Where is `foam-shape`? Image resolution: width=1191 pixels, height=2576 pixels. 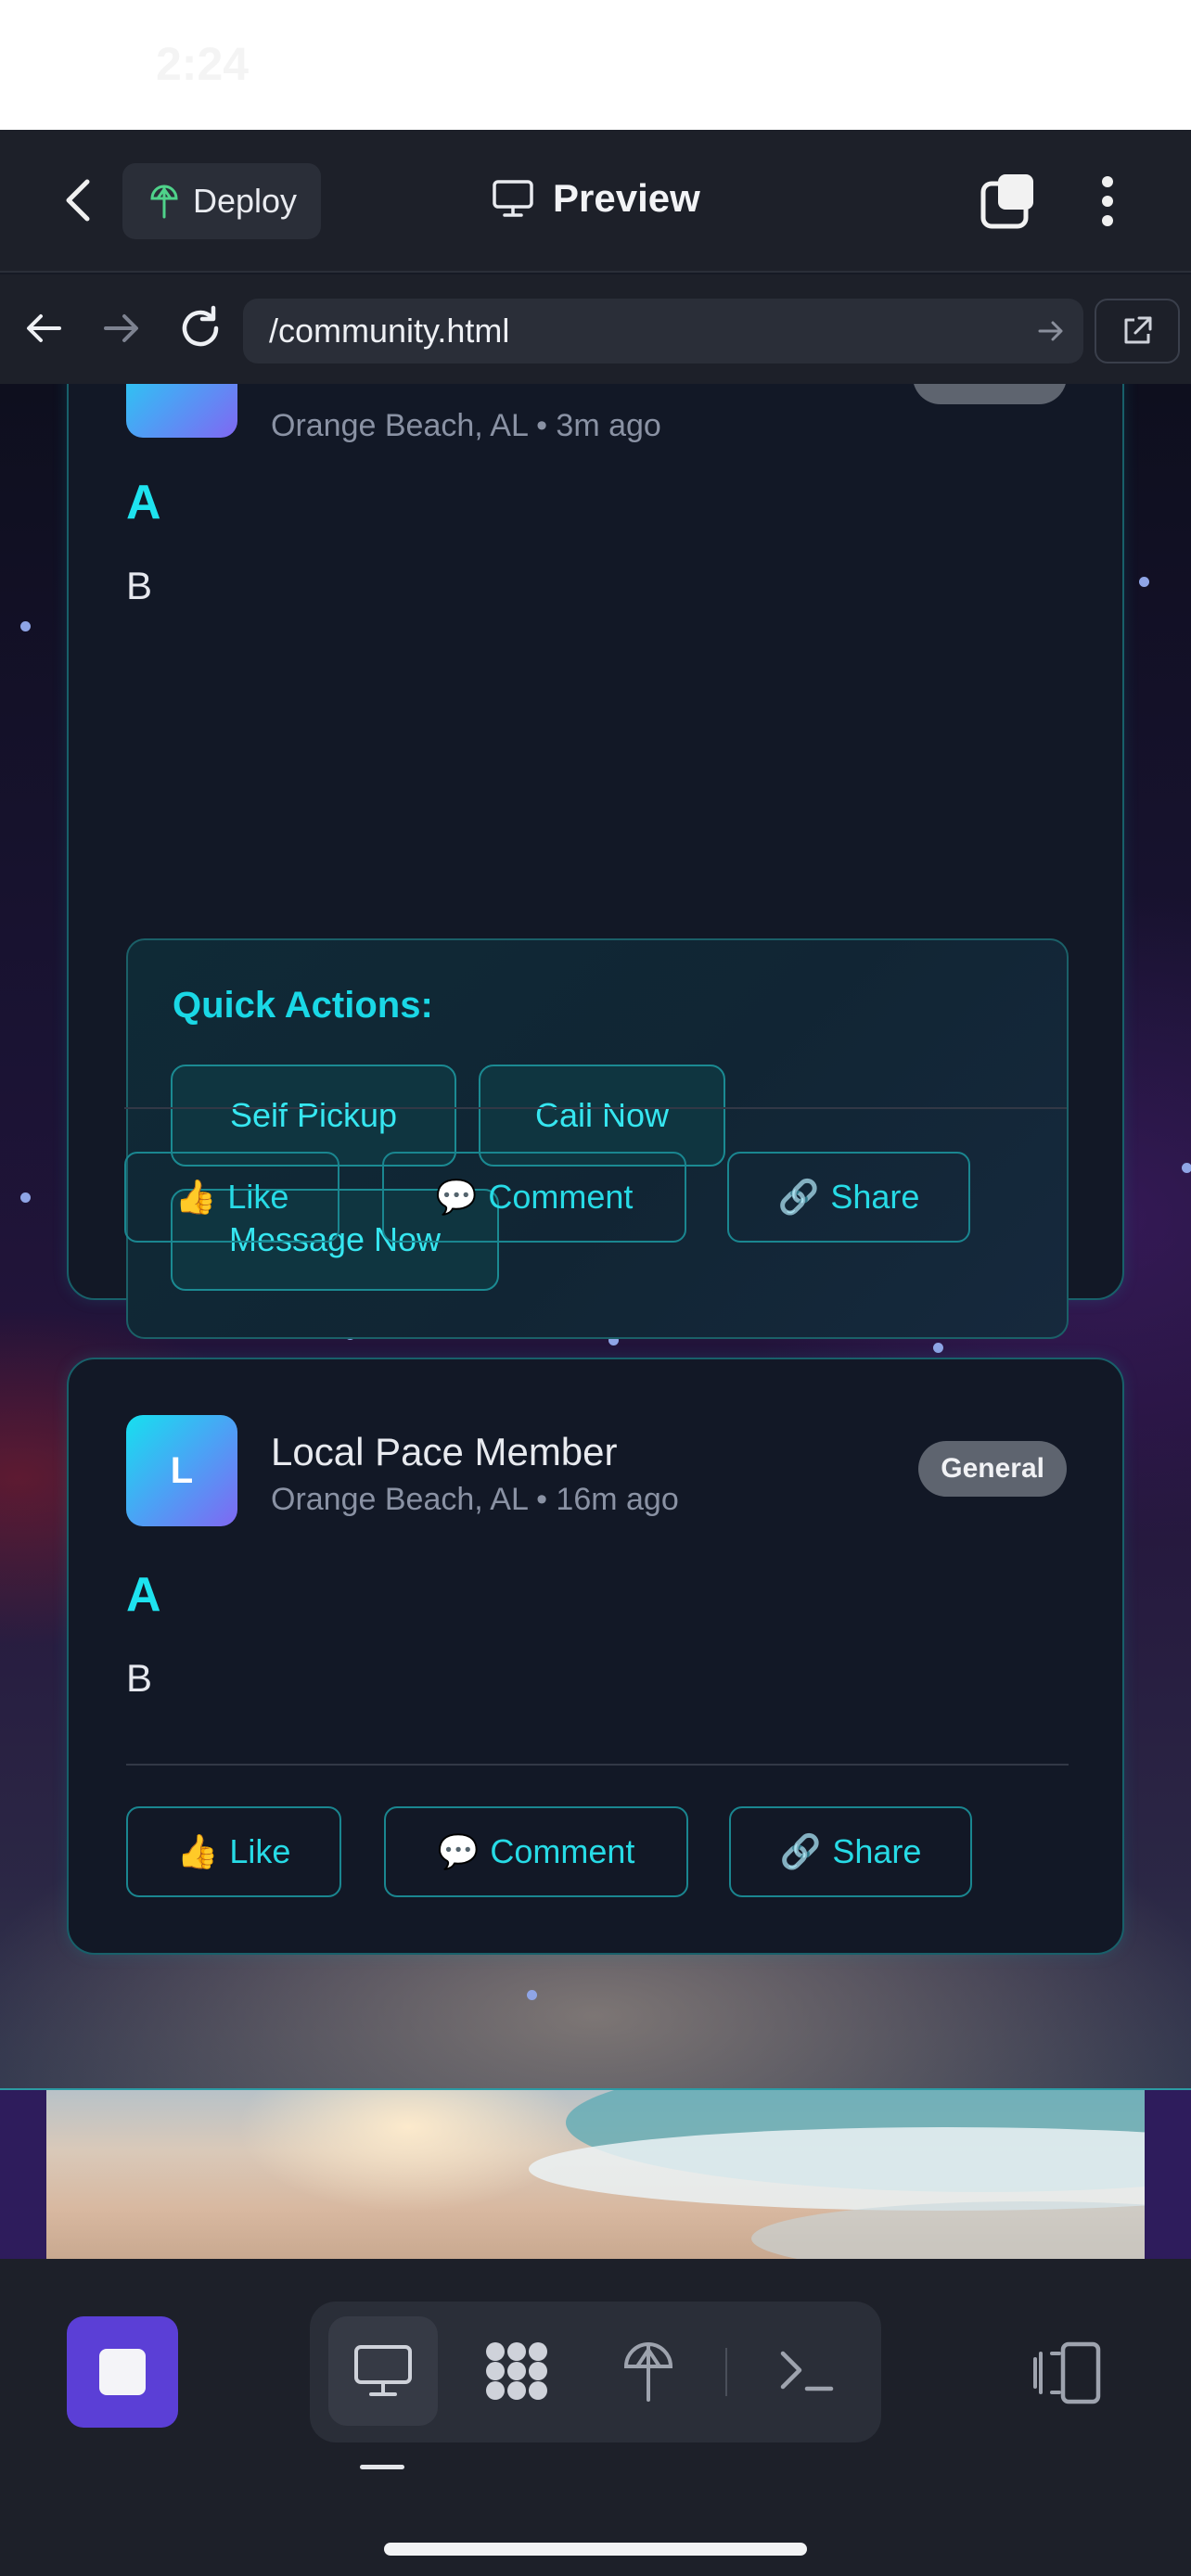 foam-shape is located at coordinates (948, 2230).